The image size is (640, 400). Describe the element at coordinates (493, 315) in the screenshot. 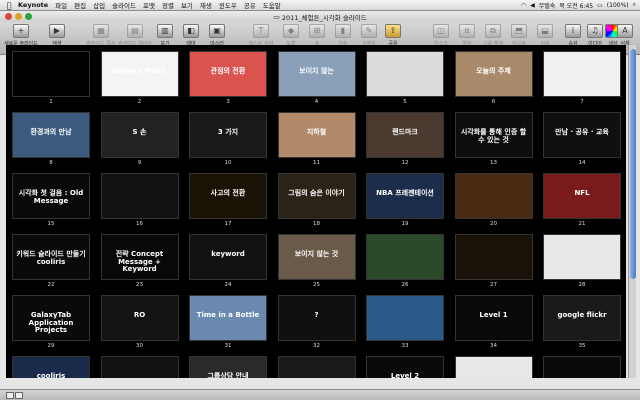

I see `slide-text: Level 1` at that location.